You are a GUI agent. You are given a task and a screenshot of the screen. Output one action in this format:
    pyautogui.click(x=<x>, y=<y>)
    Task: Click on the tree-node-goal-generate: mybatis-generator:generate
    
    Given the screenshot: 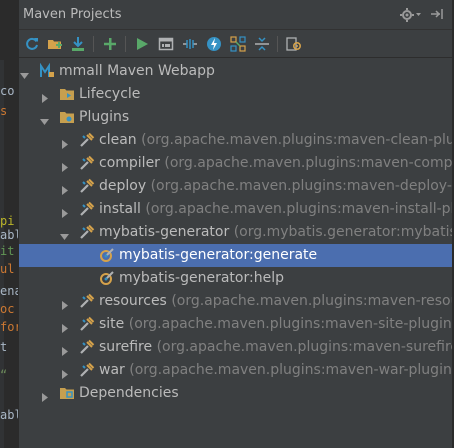 What is the action you would take?
    pyautogui.click(x=236, y=255)
    